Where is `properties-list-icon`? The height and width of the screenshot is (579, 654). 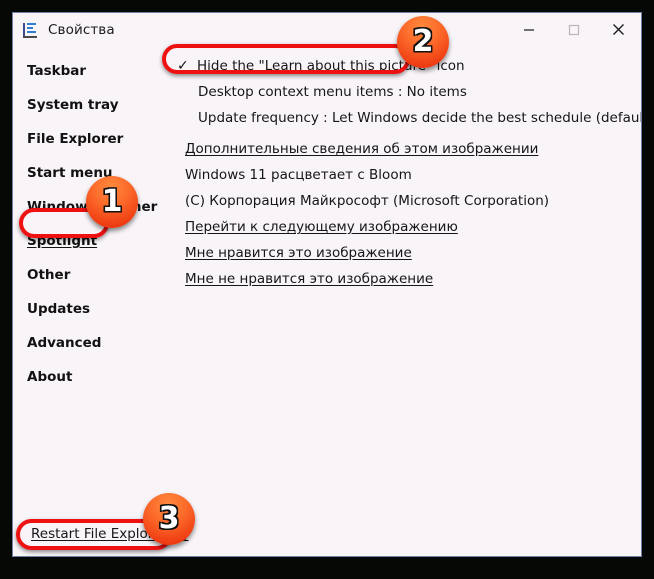 properties-list-icon is located at coordinates (31, 30).